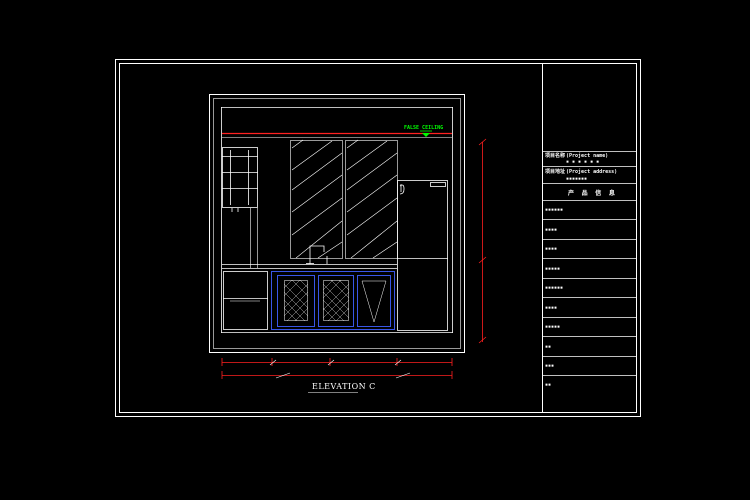 The image size is (750, 500). I want to click on title-block, so click(589, 263).